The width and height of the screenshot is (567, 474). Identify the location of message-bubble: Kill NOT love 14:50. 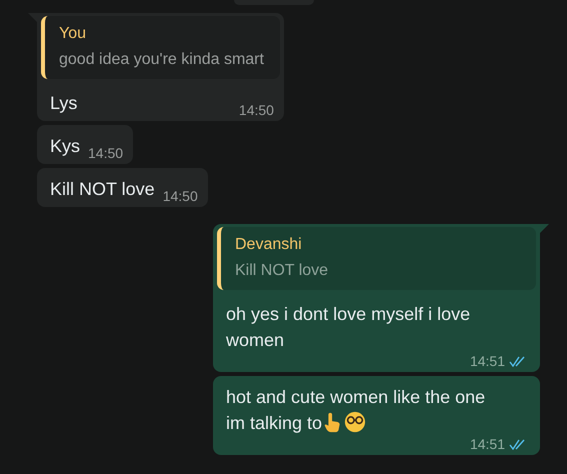
(122, 187).